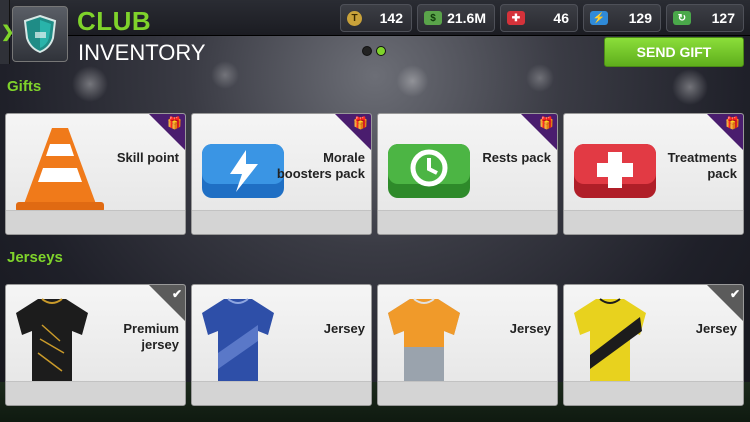  I want to click on page-dot-active, so click(381, 51).